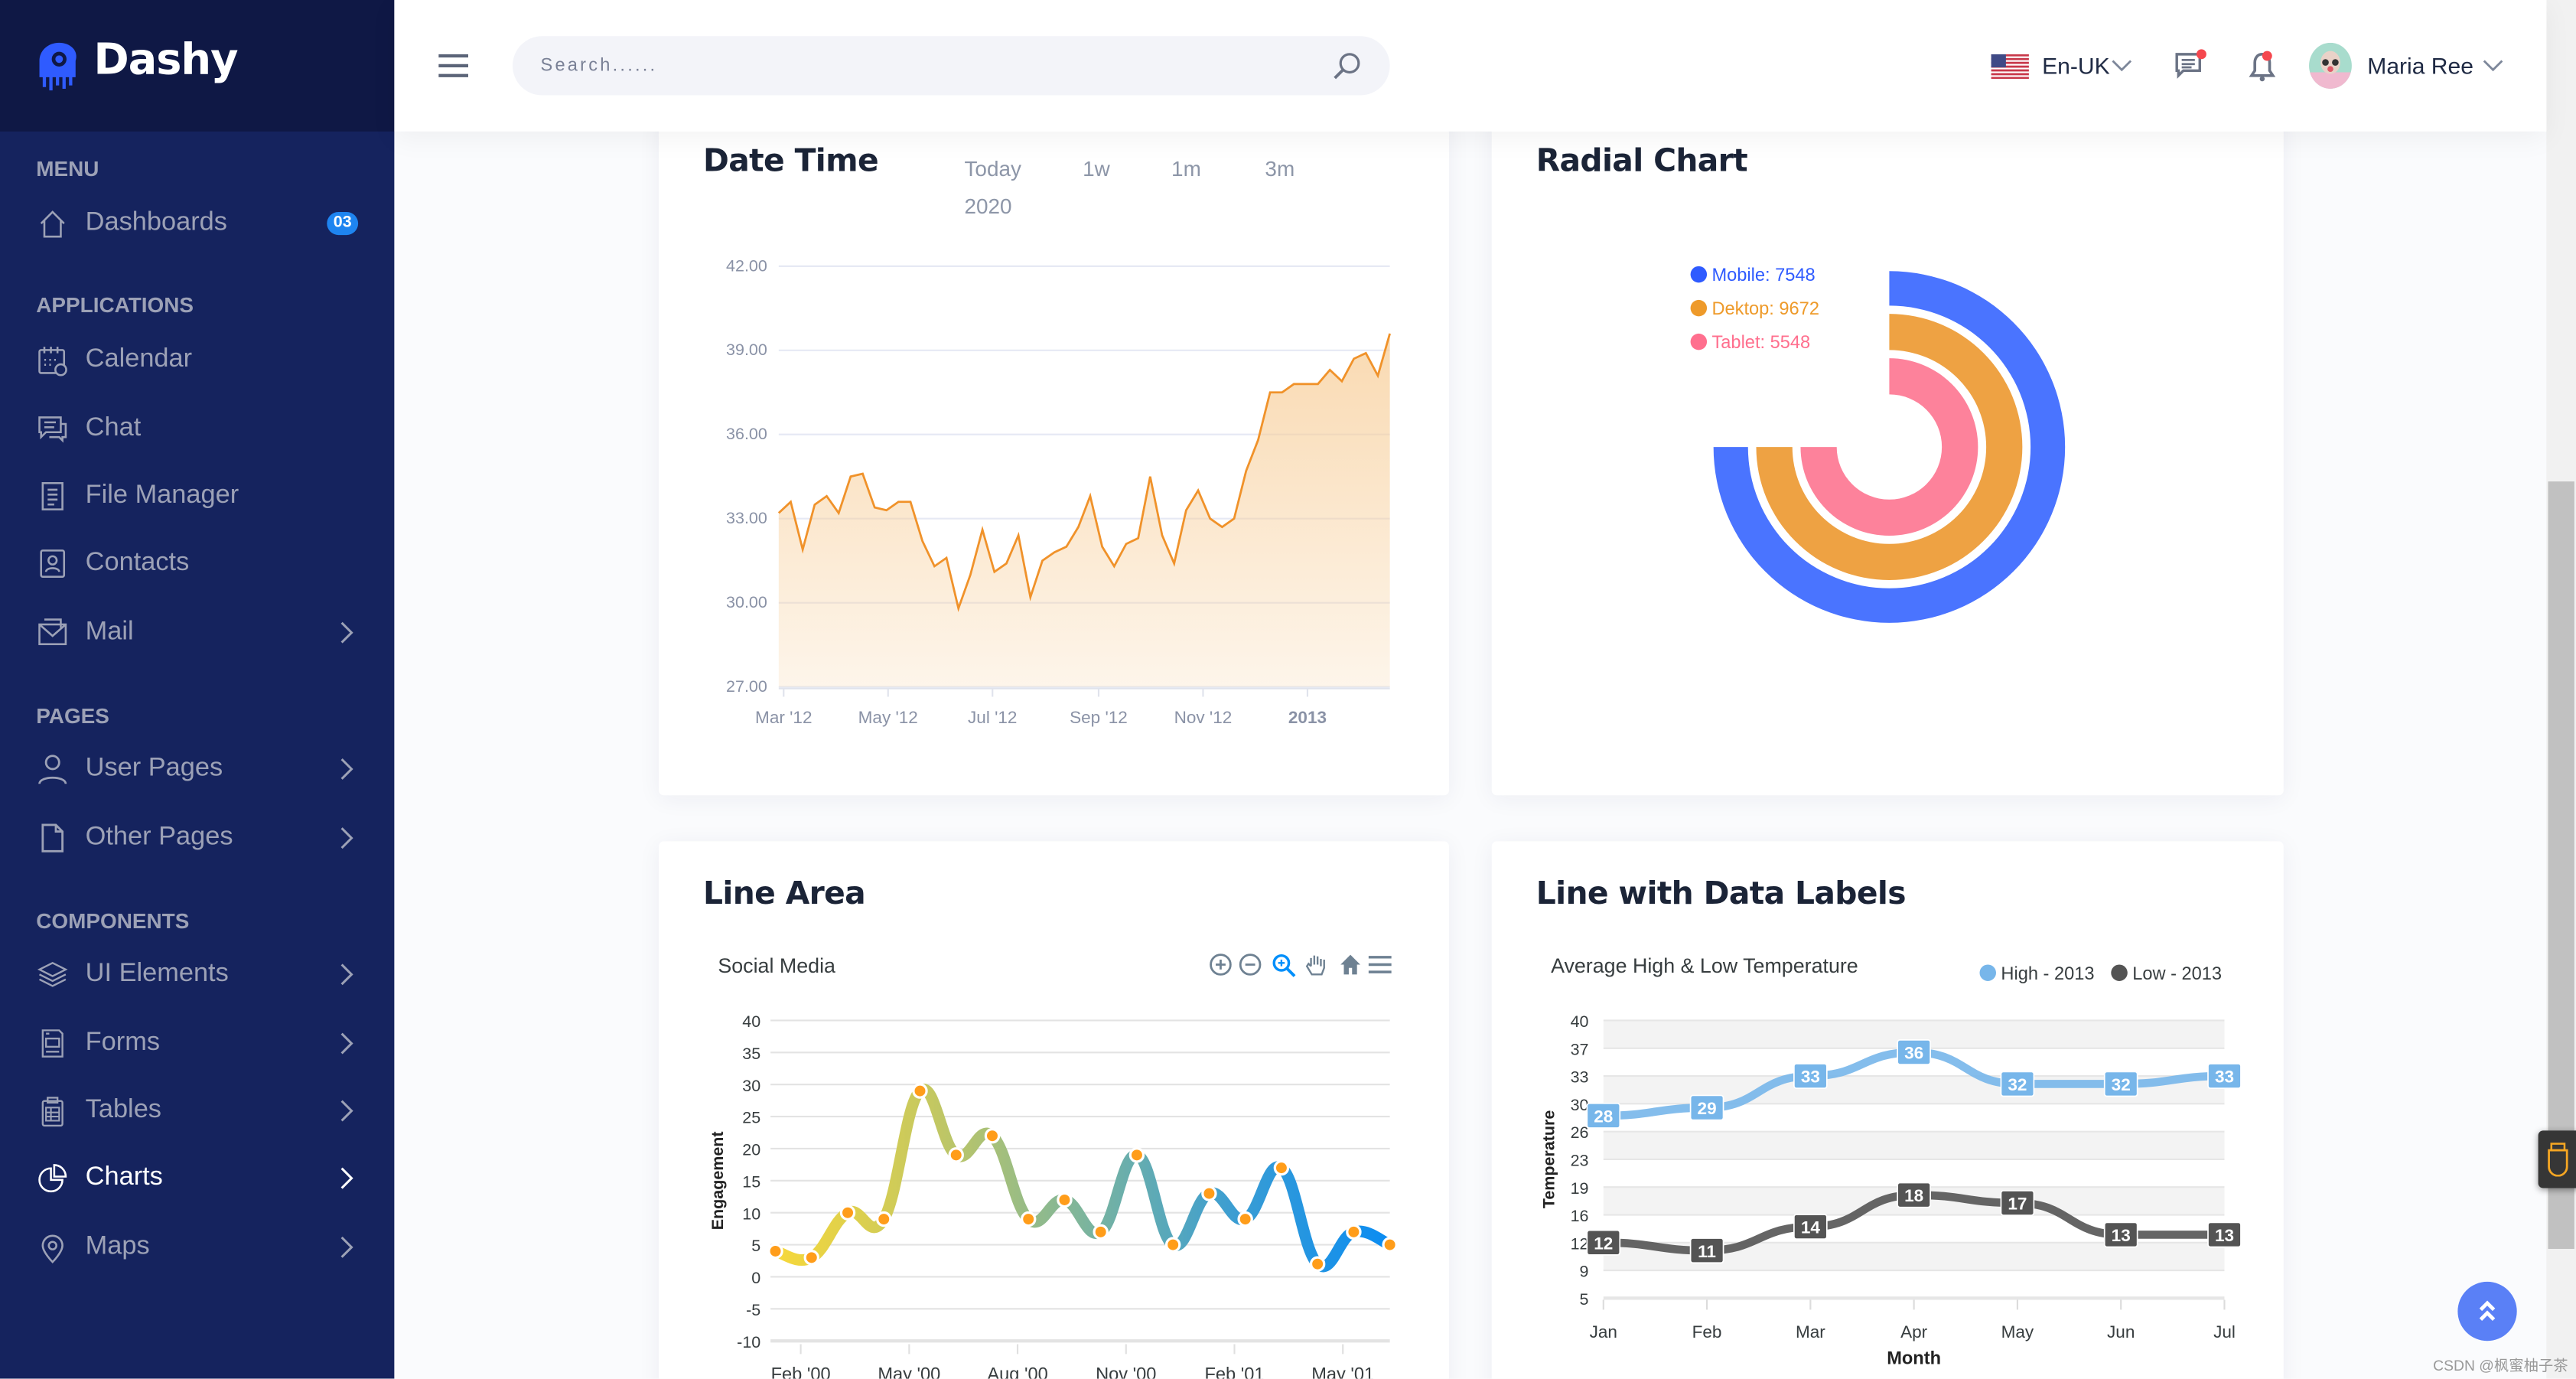 The image size is (2576, 1379). I want to click on scroll-to-top-button, so click(2487, 1311).